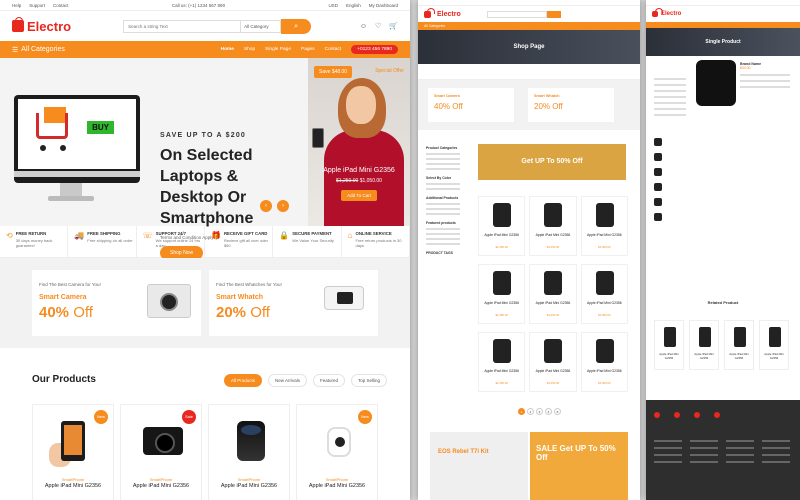  Describe the element at coordinates (288, 380) in the screenshot. I see `tab-new-arrivals: New Arrivals` at that location.